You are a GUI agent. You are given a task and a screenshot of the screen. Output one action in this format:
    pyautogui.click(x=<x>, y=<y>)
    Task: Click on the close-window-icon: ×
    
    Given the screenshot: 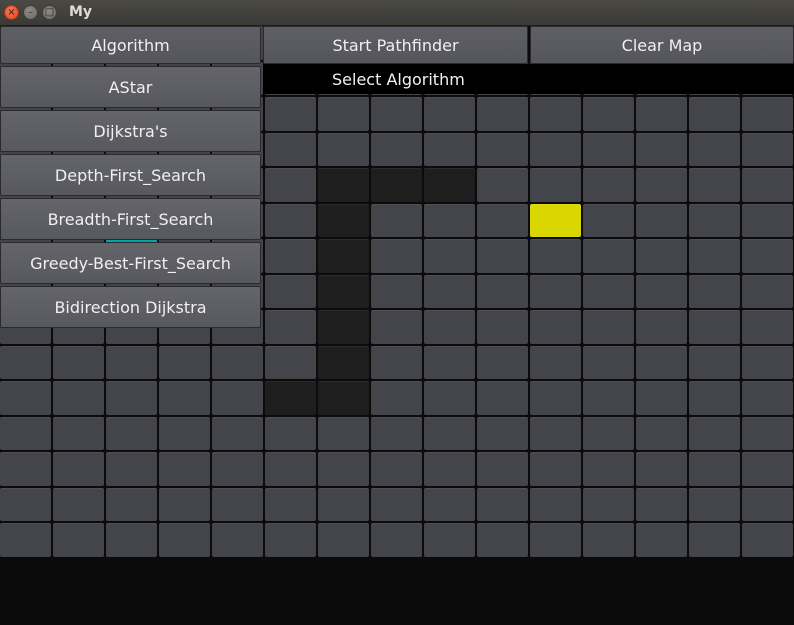 What is the action you would take?
    pyautogui.click(x=11, y=12)
    